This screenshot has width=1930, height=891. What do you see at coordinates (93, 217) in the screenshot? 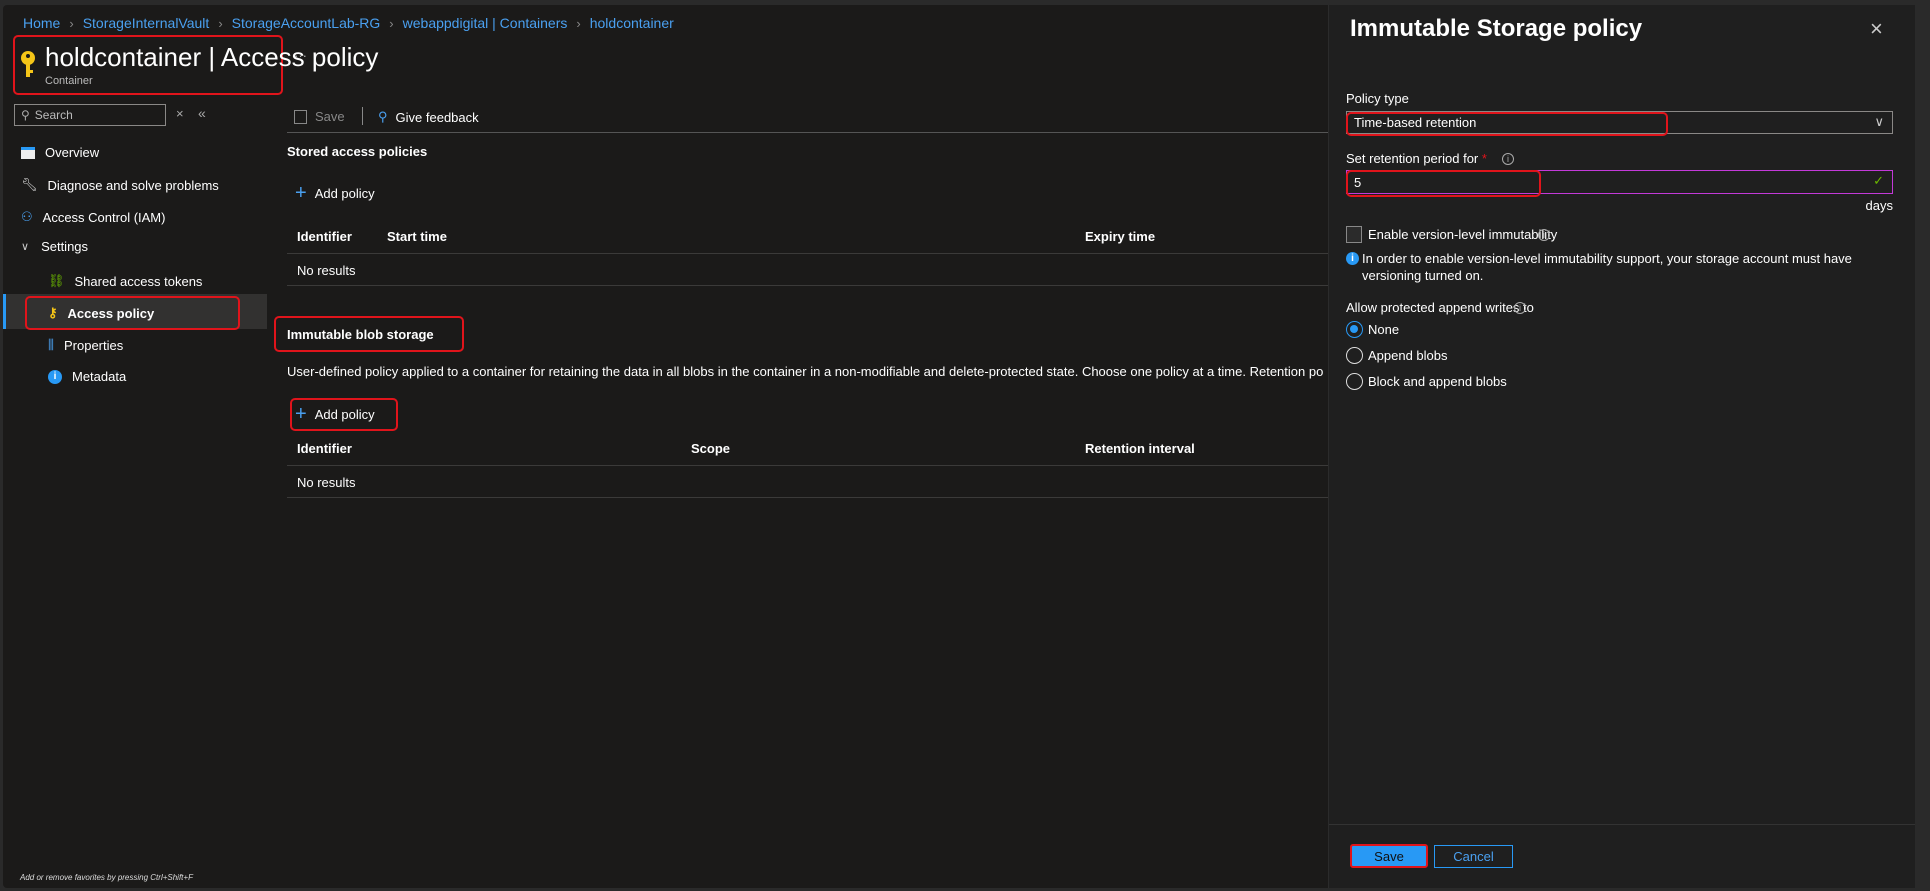
I see `sidebar-item-iam: ⚇ Access Control (IAM)` at bounding box center [93, 217].